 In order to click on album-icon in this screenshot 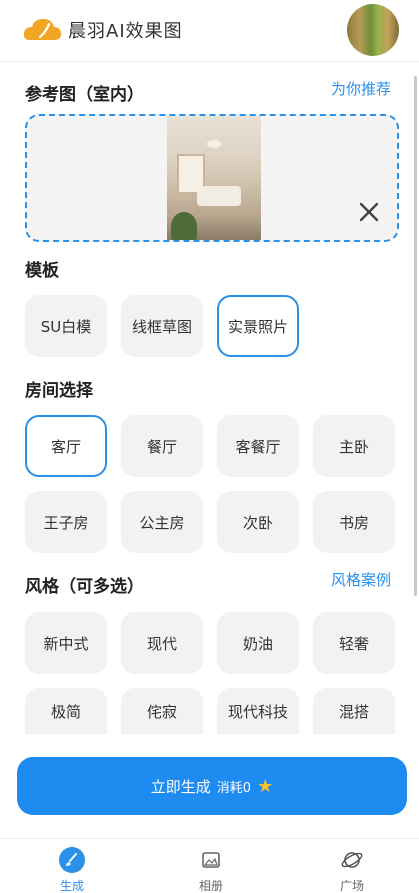, I will do `click(211, 860)`.